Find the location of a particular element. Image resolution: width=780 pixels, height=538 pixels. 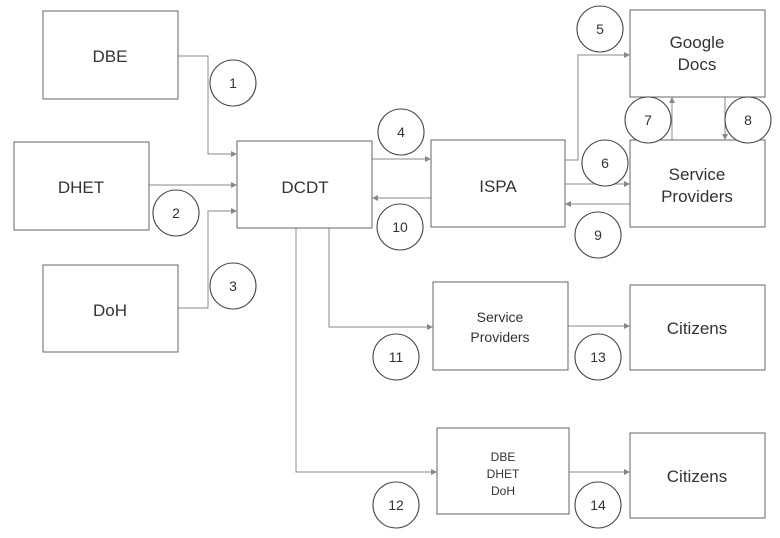

step-14: 14 is located at coordinates (598, 505).